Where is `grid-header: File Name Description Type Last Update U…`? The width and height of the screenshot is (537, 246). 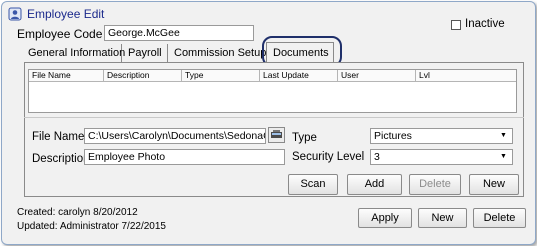
grid-header: File Name Description Type Last Update U… is located at coordinates (272, 76).